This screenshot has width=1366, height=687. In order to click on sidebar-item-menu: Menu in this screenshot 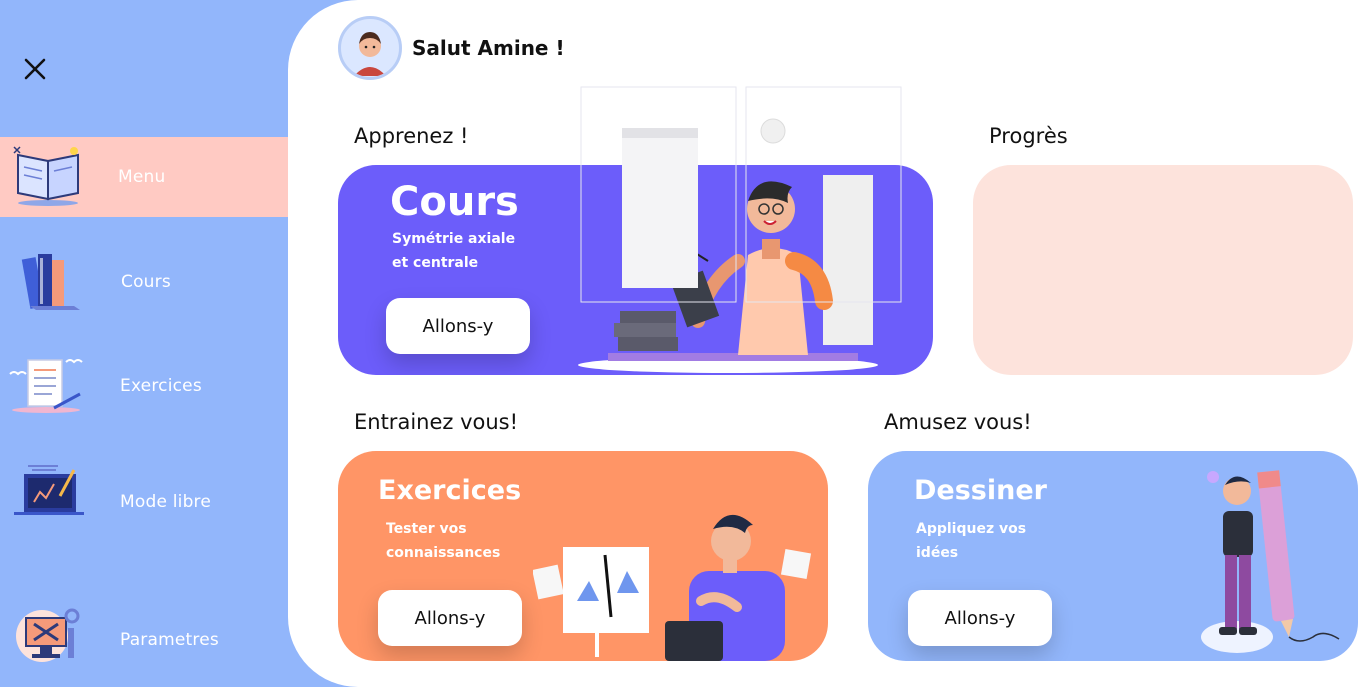, I will do `click(144, 177)`.